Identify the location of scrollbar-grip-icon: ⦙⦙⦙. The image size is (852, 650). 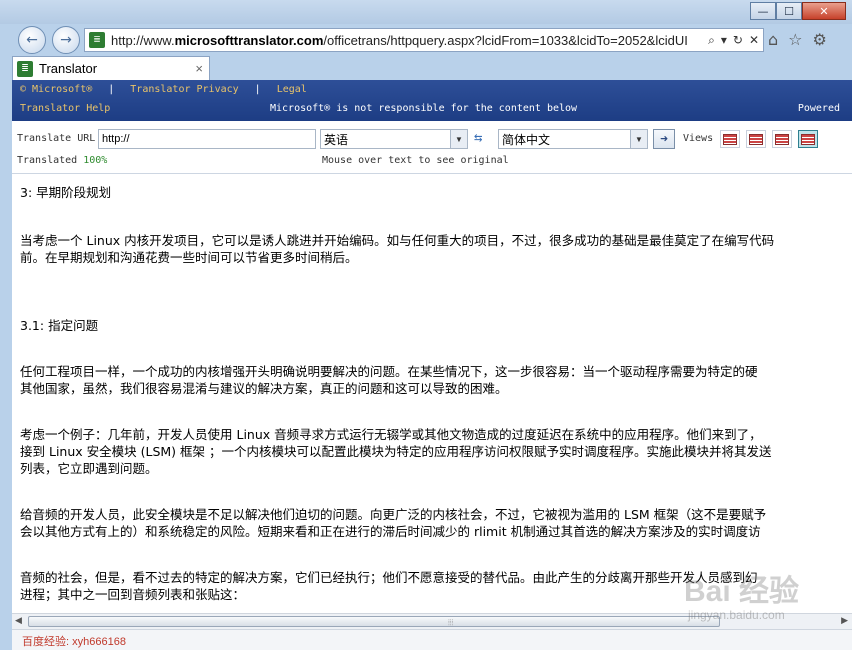
(451, 622).